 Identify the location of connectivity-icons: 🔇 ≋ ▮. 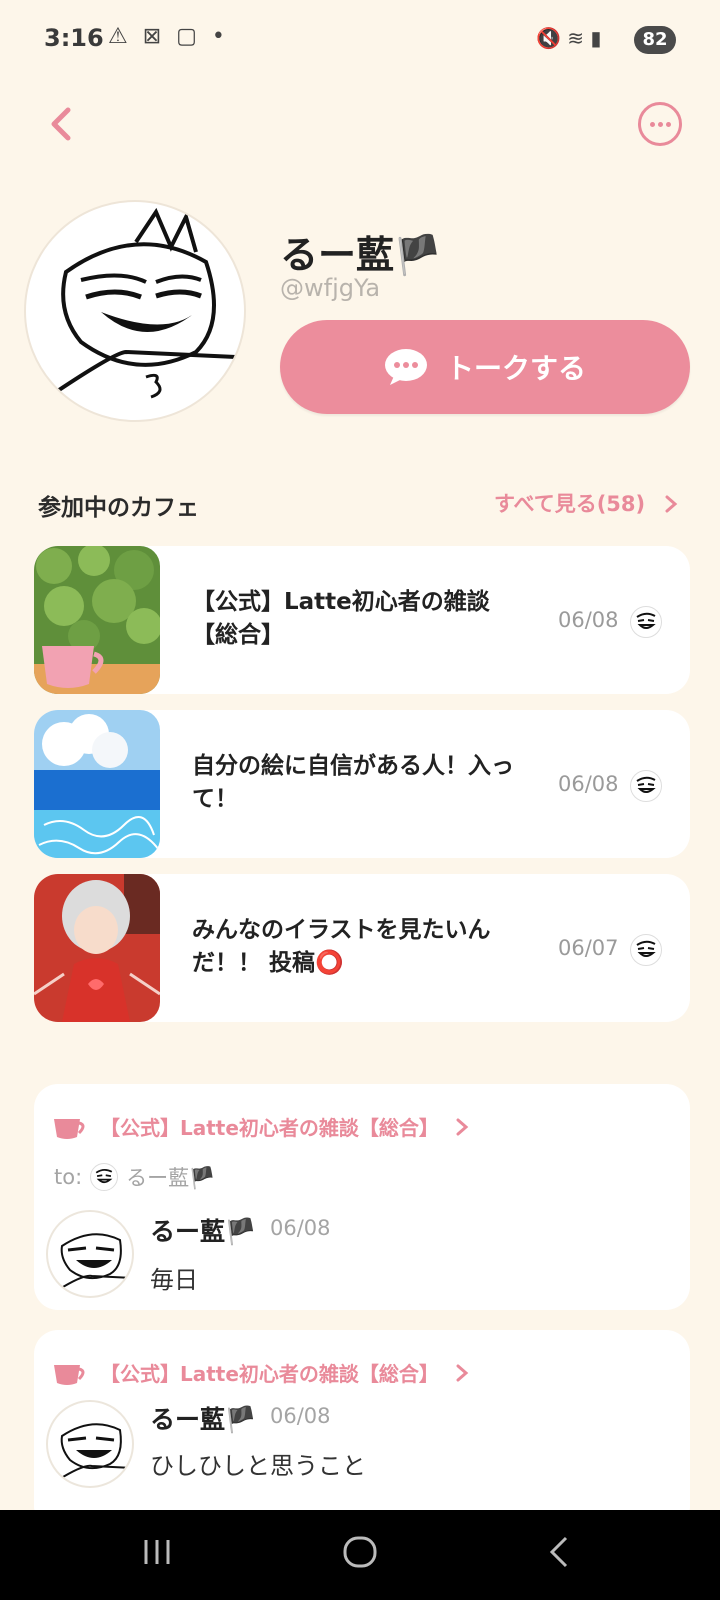
(569, 38).